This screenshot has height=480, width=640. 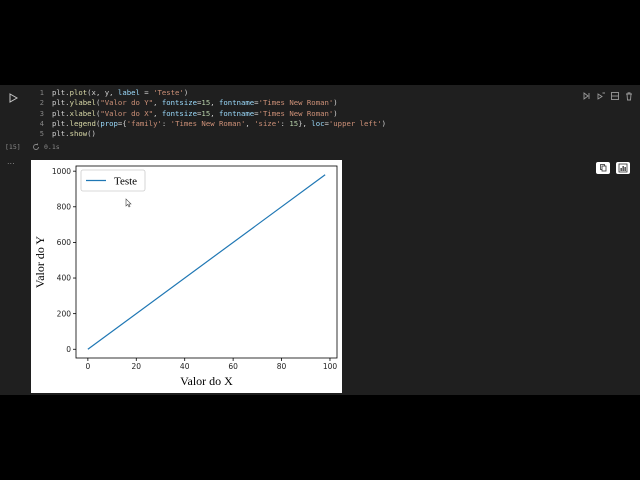 What do you see at coordinates (122, 123) in the screenshot?
I see `code-token: ={` at bounding box center [122, 123].